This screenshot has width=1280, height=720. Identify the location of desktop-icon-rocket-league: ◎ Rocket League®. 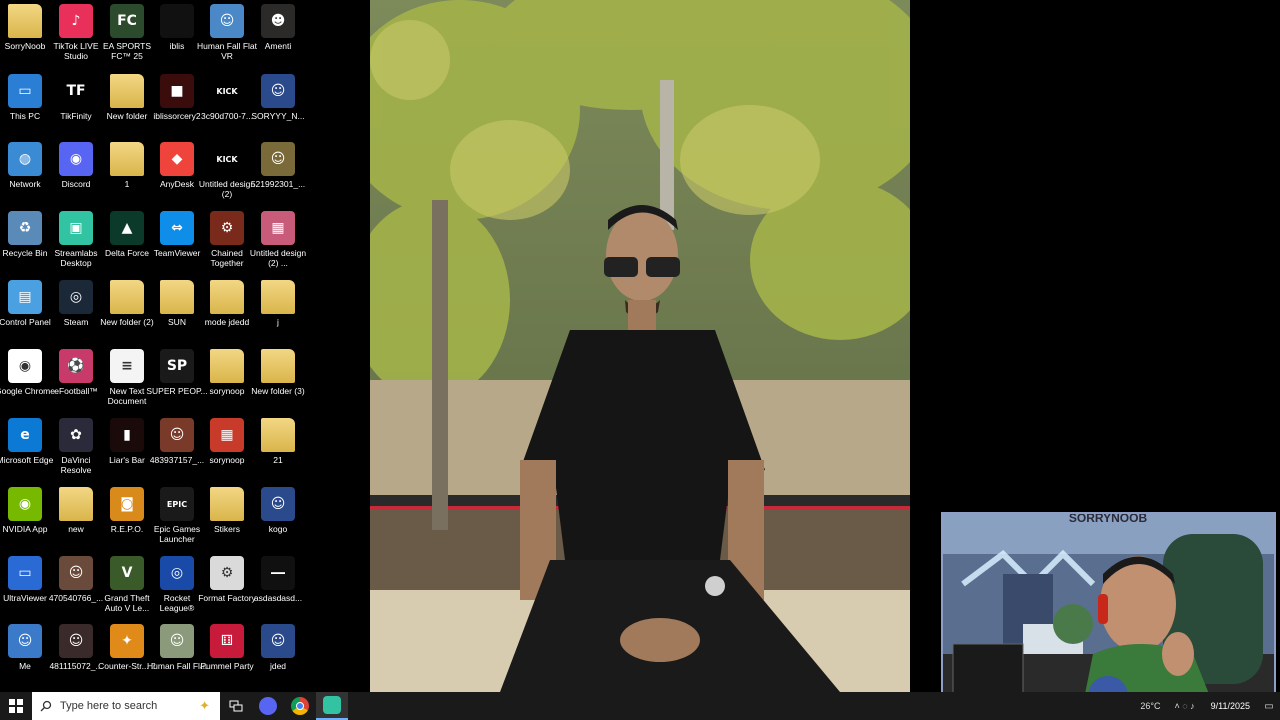
(177, 584).